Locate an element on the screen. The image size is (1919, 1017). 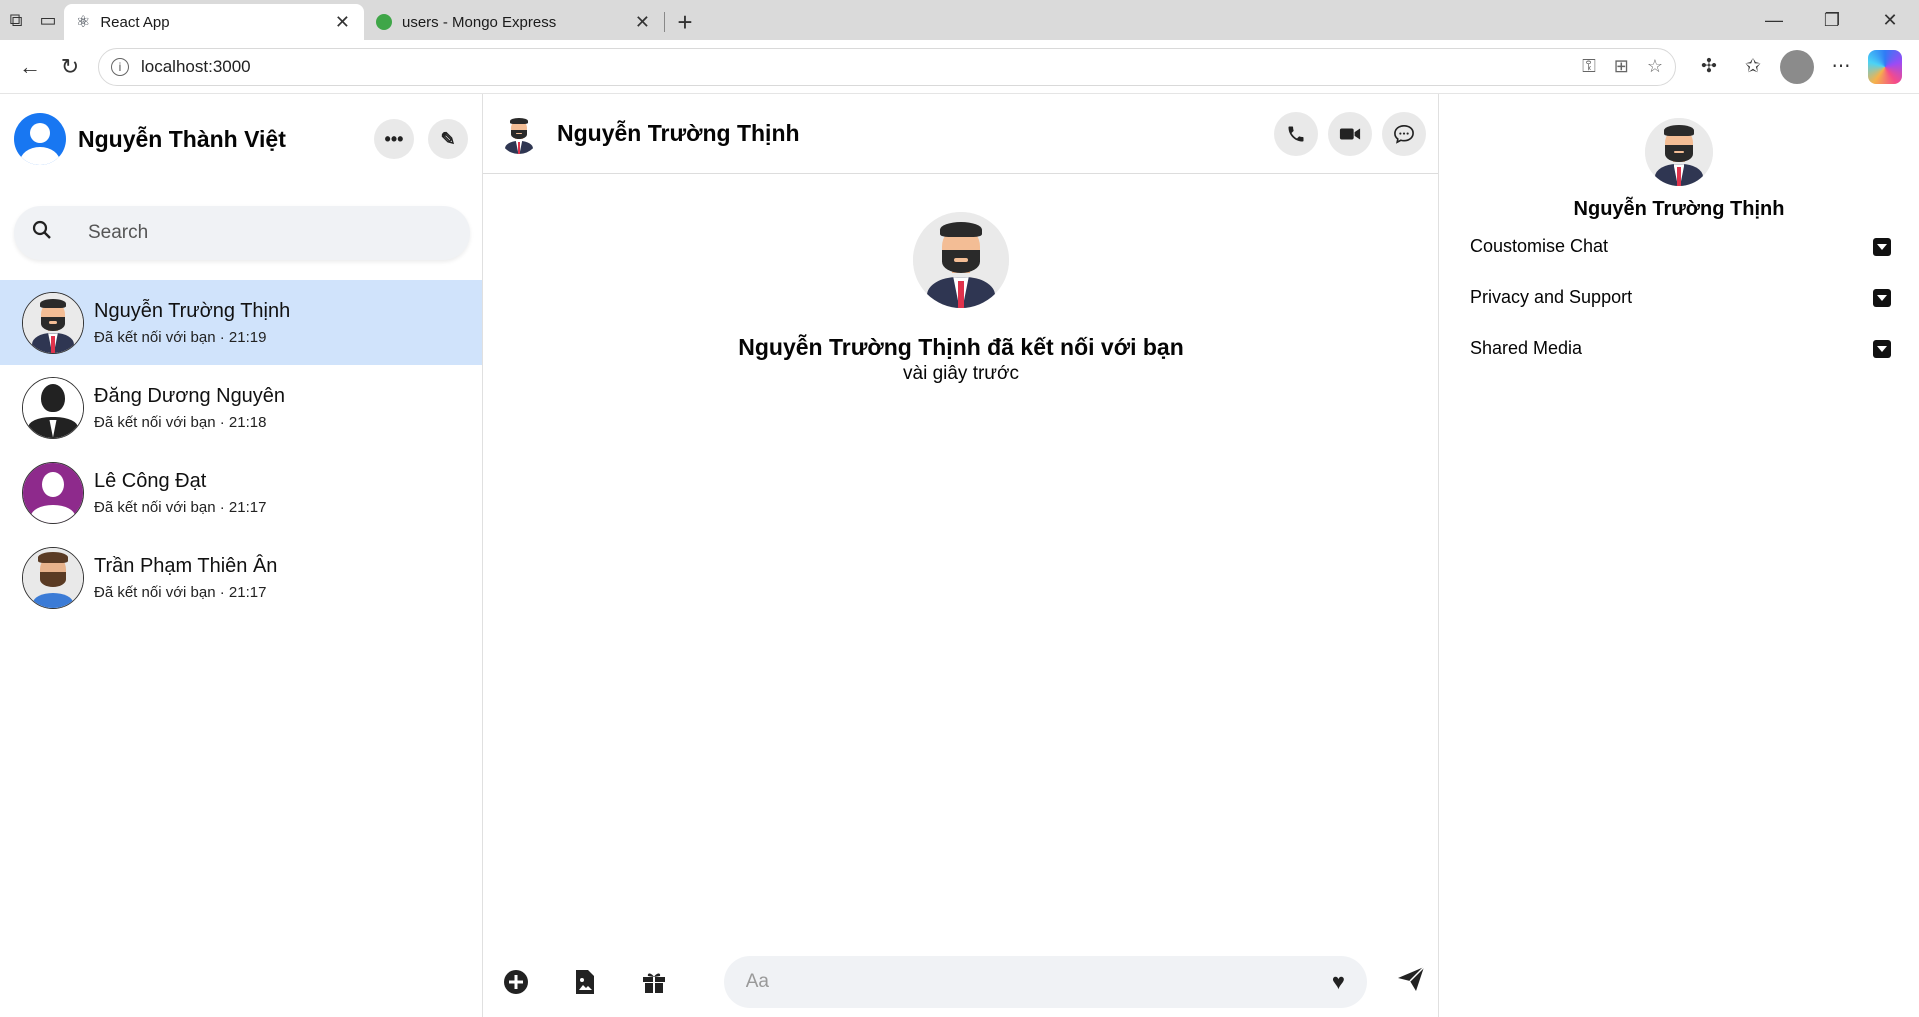
back-icon: ← is located at coordinates (30, 67).